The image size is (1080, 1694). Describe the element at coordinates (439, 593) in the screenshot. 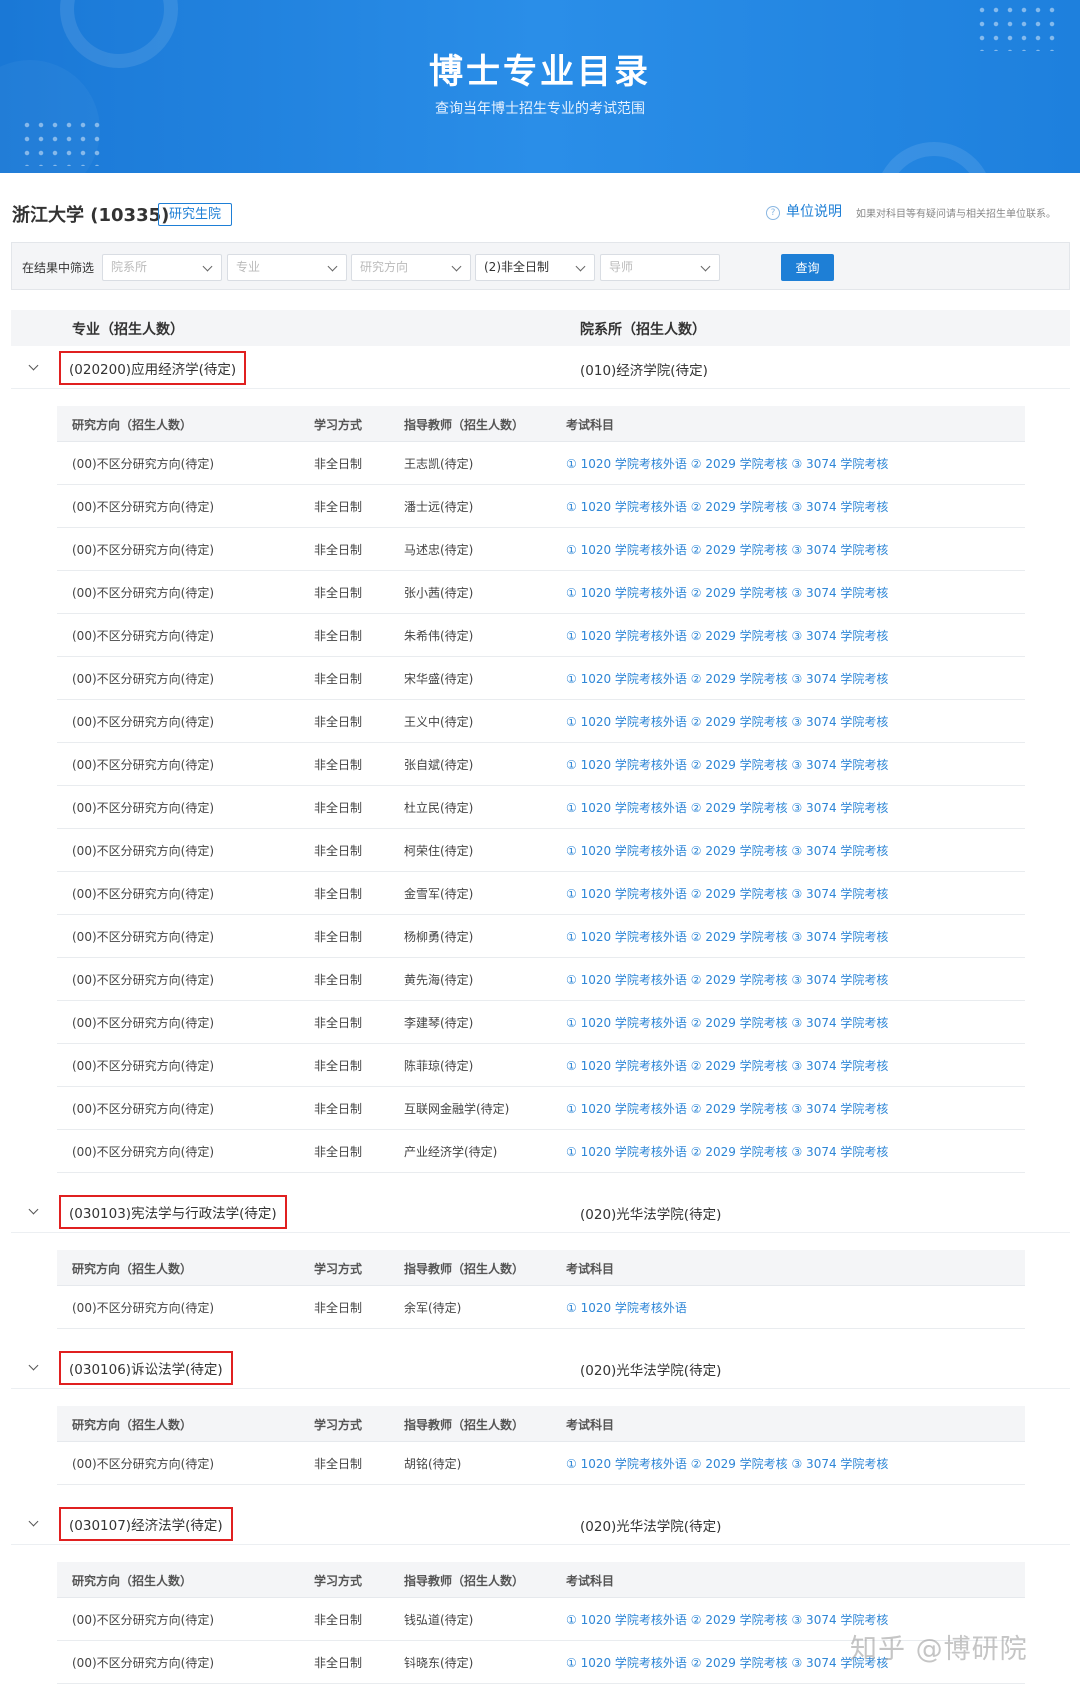

I see `advisor-cell: 张小茜(待定)` at that location.